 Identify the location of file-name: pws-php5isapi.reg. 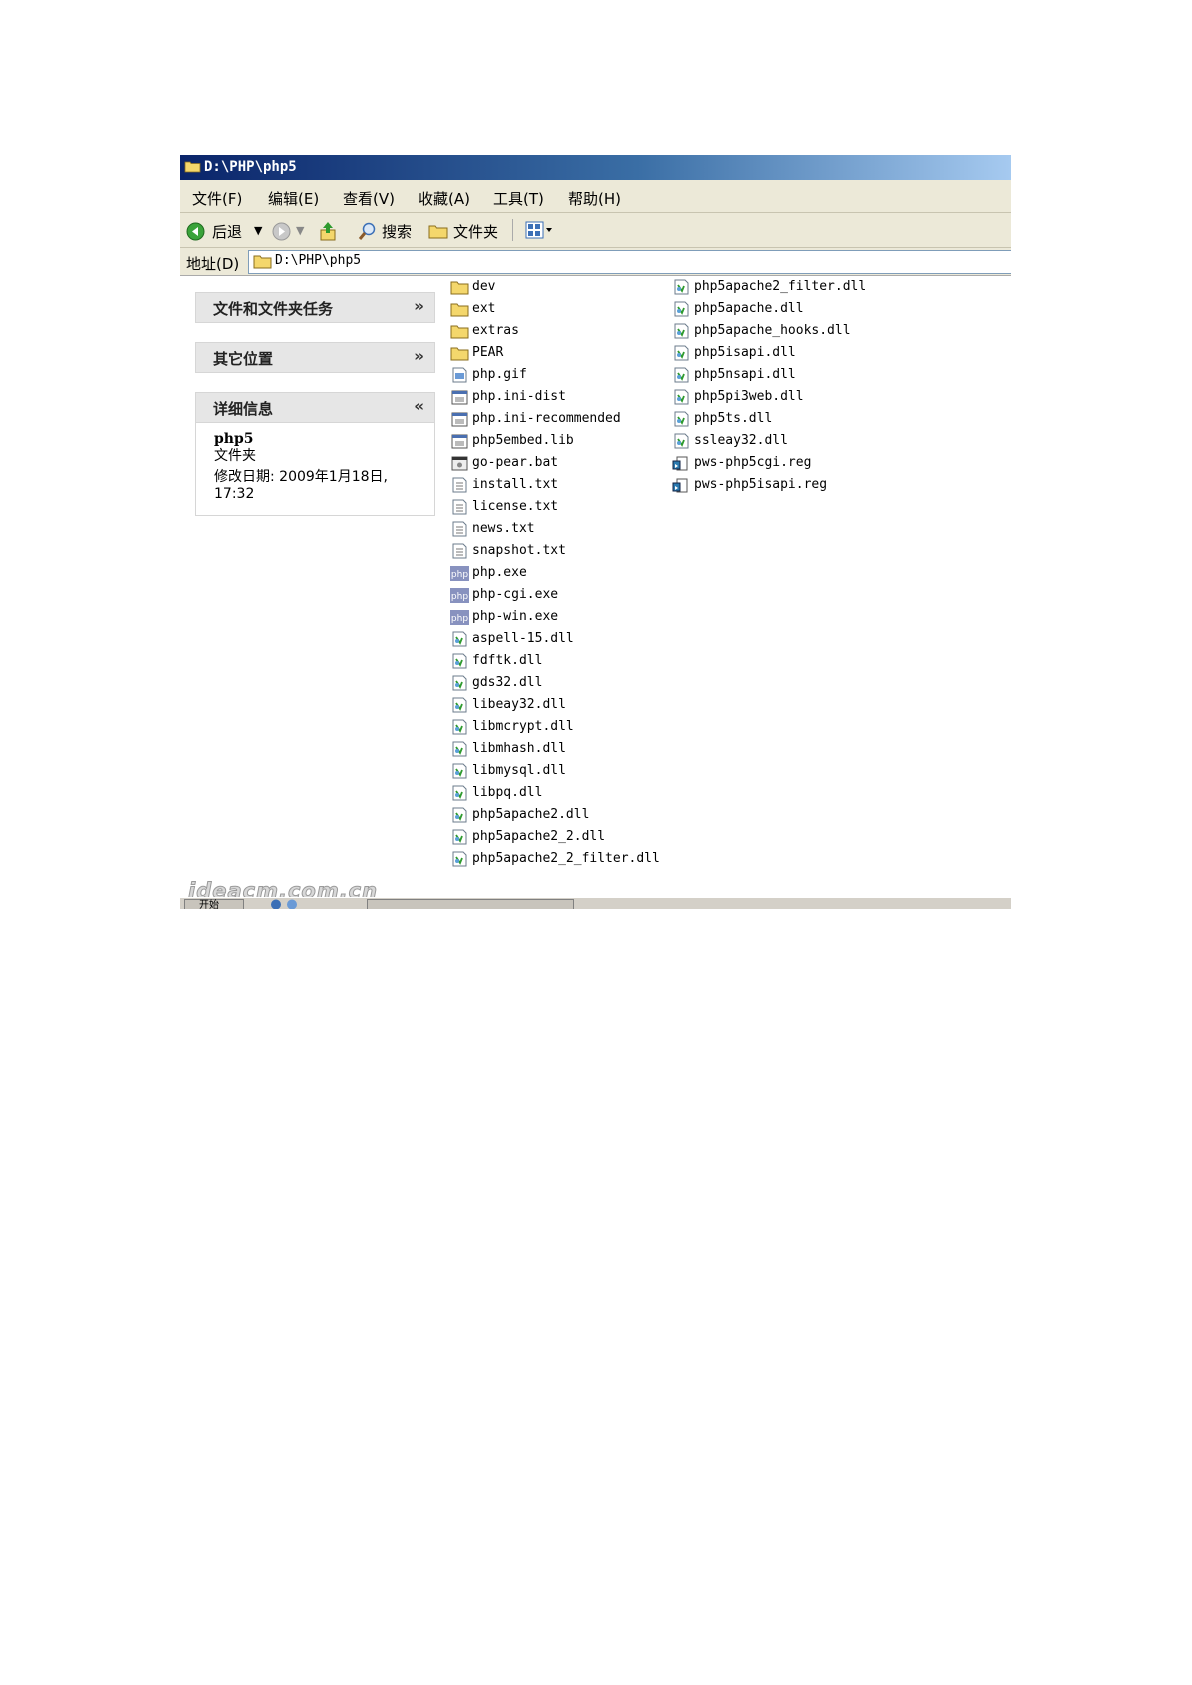
(761, 484).